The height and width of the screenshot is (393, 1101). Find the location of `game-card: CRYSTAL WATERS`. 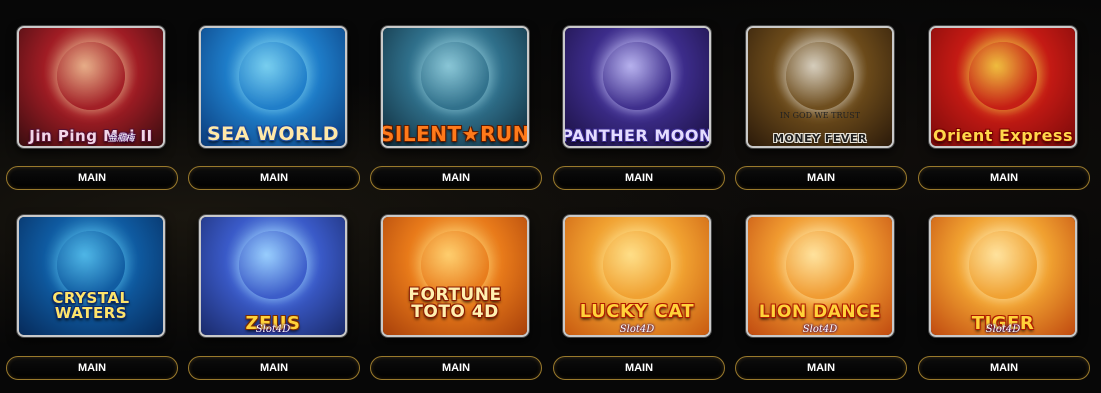

game-card: CRYSTAL WATERS is located at coordinates (91, 168).